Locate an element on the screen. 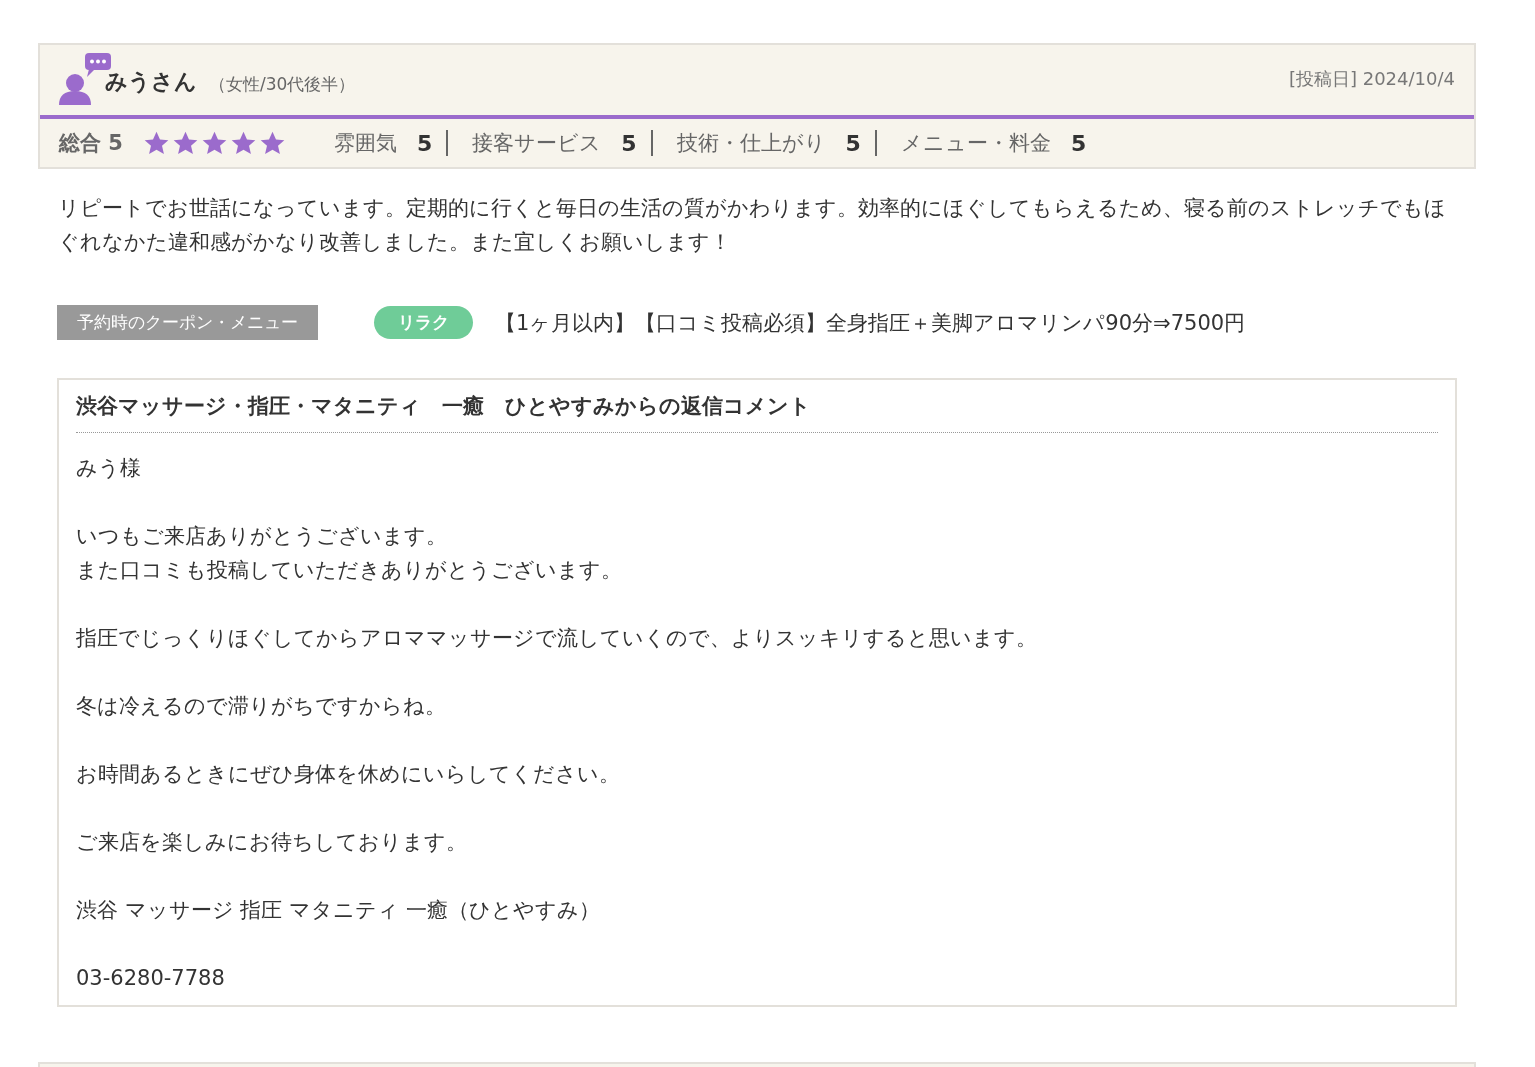 The width and height of the screenshot is (1535, 1067). reply-paragraph: 03-6280-7788 is located at coordinates (151, 978).